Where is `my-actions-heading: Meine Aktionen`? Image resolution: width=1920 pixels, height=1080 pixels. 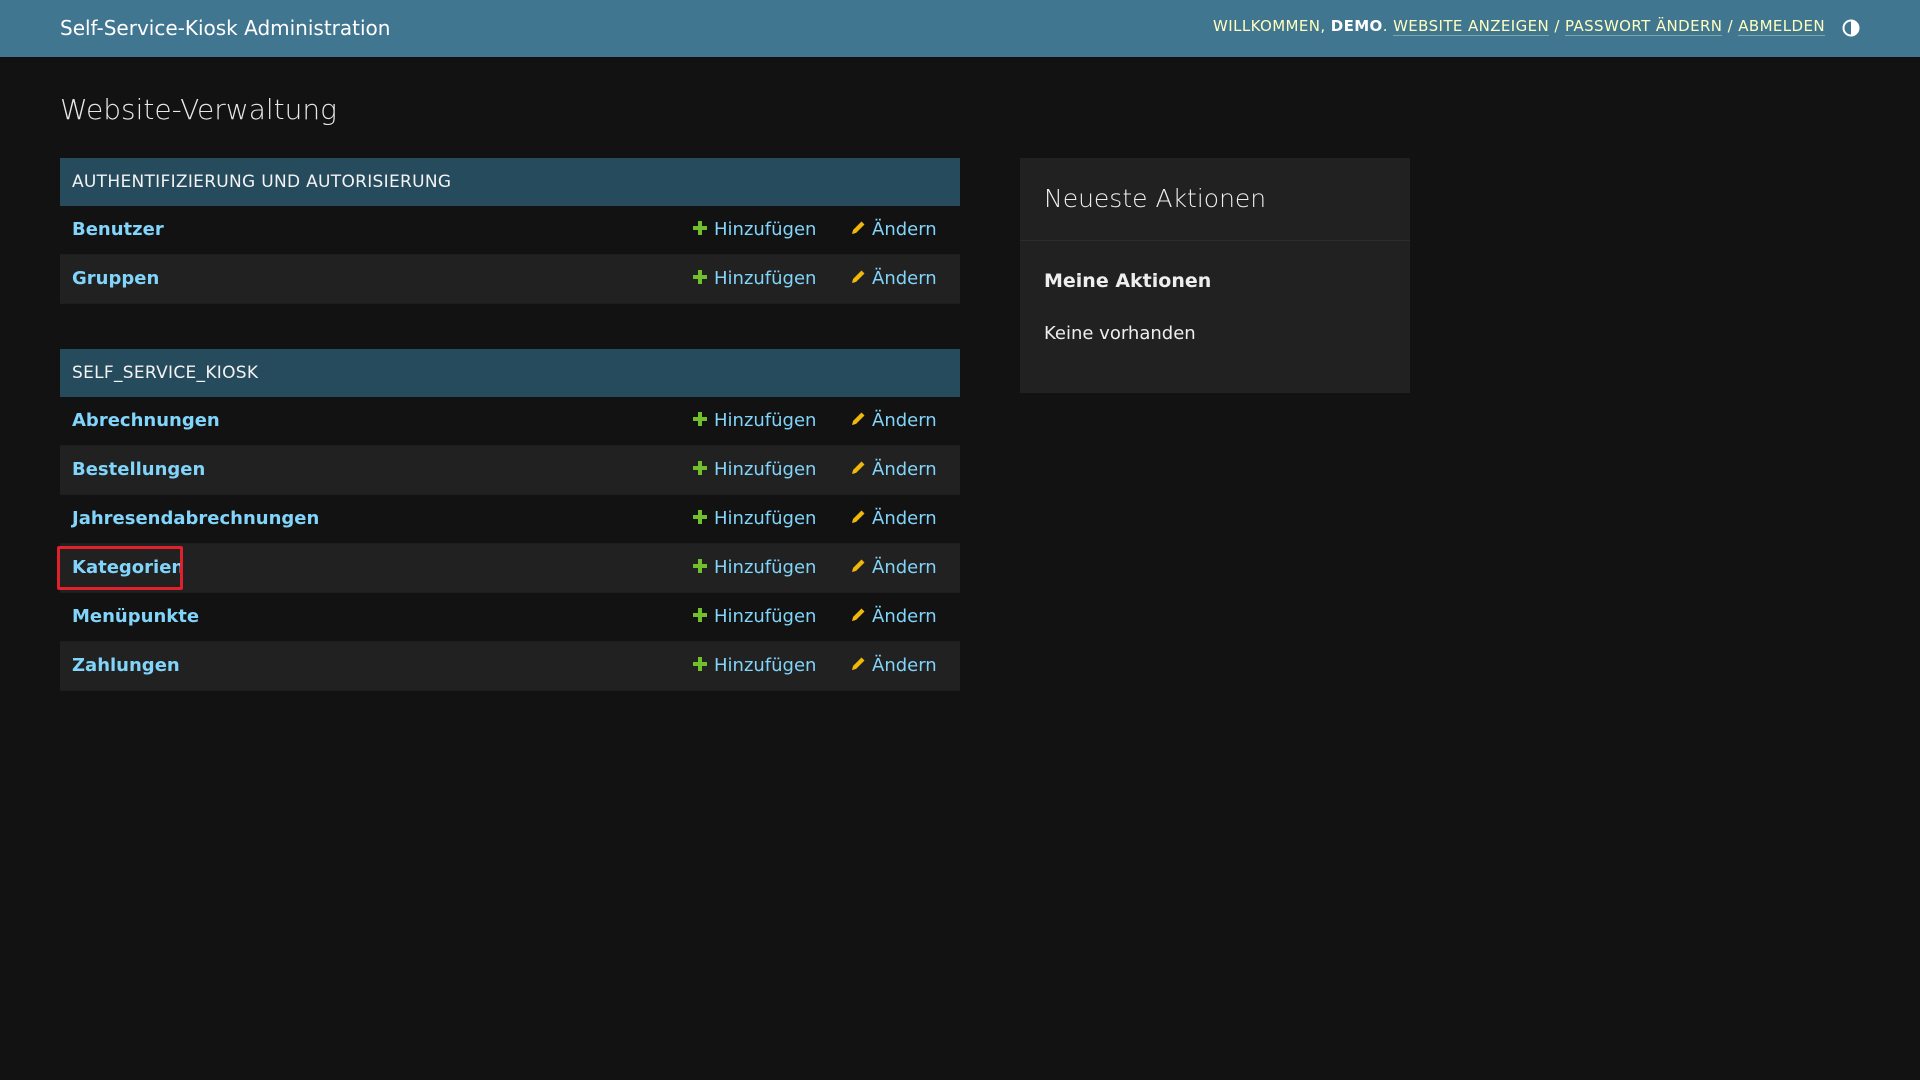
my-actions-heading: Meine Aktionen is located at coordinates (1128, 281).